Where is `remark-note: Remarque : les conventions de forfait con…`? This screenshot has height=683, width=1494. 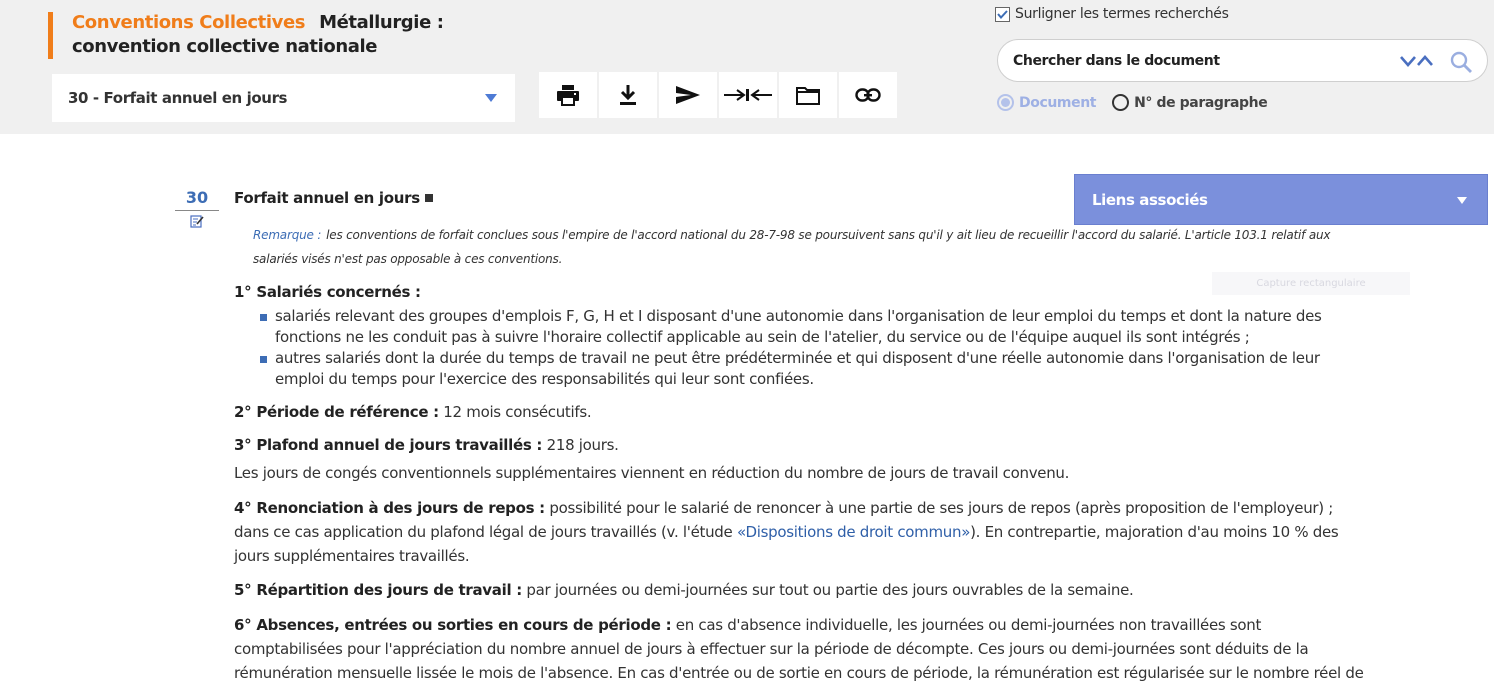
remark-note: Remarque : les conventions de forfait con… is located at coordinates (803, 247).